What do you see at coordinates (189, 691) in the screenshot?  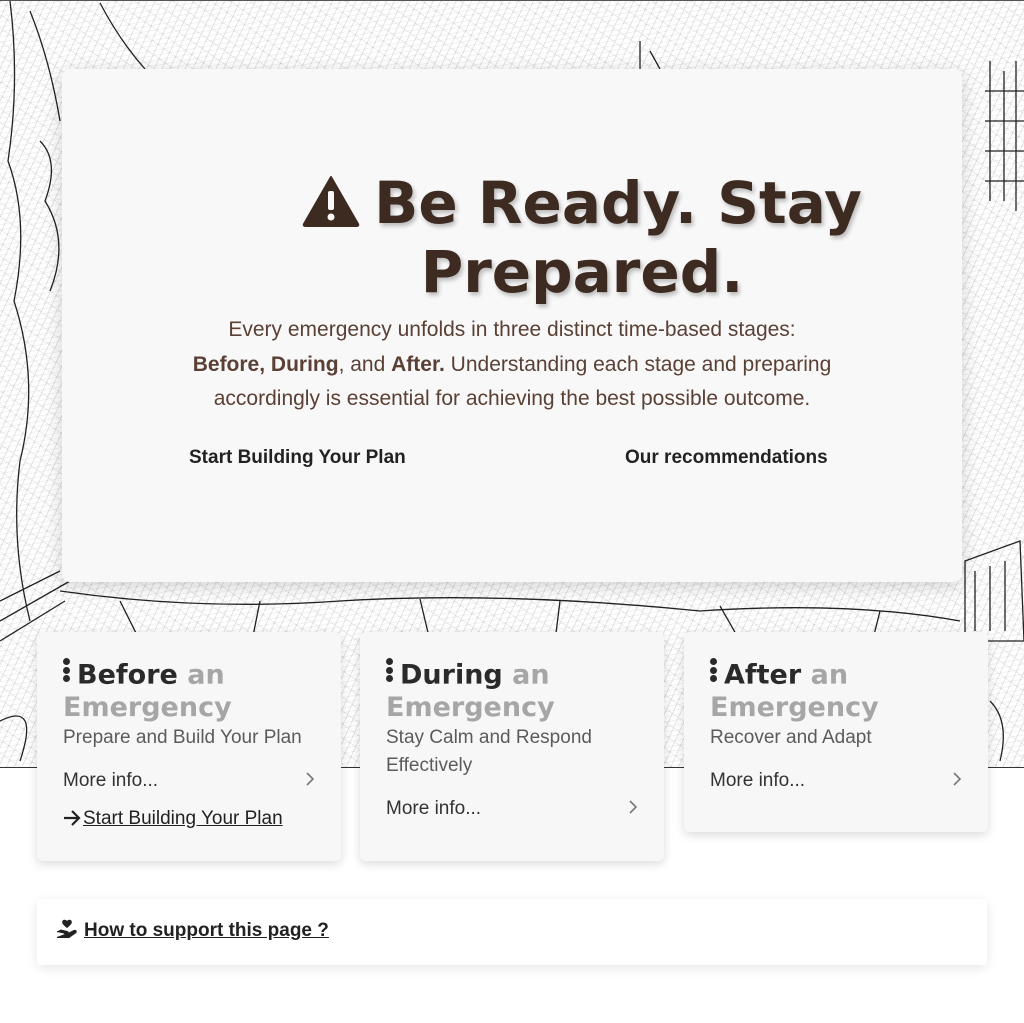 I see `stage-title: Before an Emergency` at bounding box center [189, 691].